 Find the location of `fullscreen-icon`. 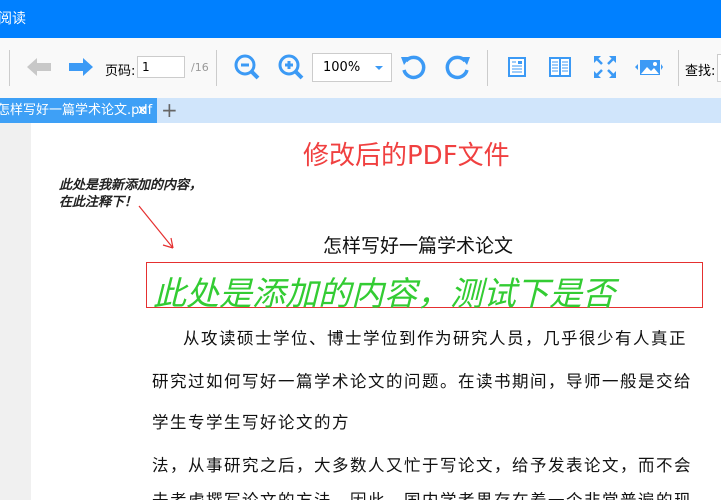

fullscreen-icon is located at coordinates (605, 67).